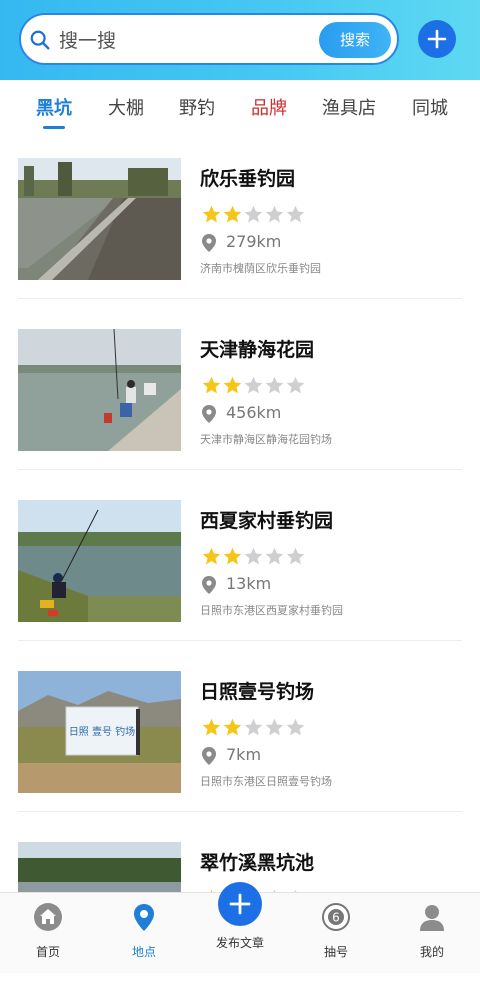 The image size is (480, 1002). I want to click on spot-photo: 日照 壹号 钓场, so click(99, 732).